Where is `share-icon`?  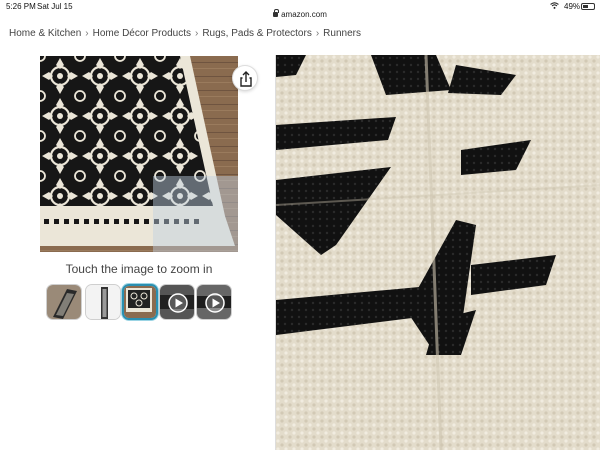 share-icon is located at coordinates (246, 79).